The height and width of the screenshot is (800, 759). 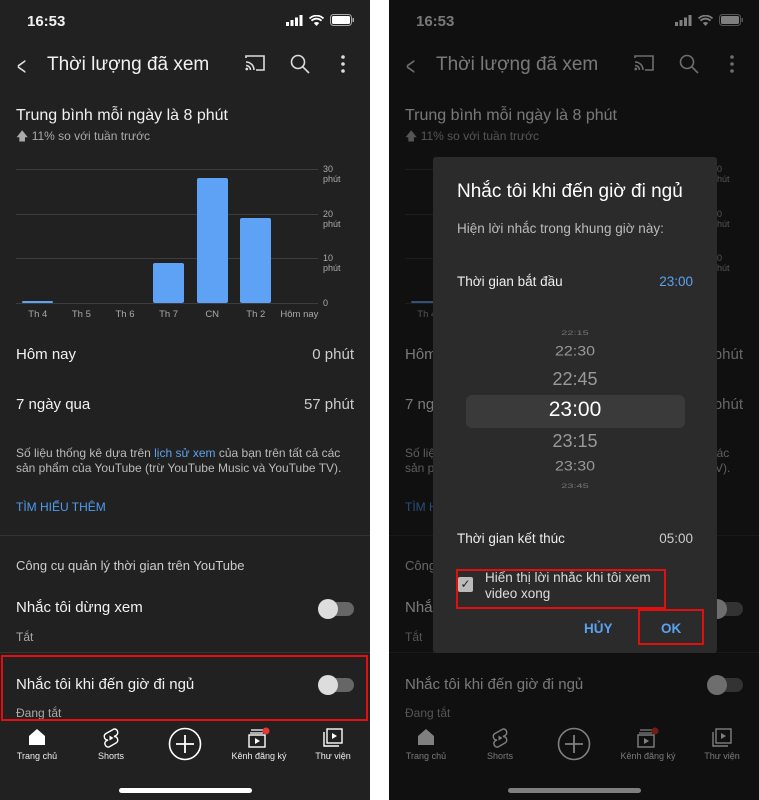 What do you see at coordinates (61, 507) in the screenshot?
I see `learn-more-link: TÌM HIỂU THÊM` at bounding box center [61, 507].